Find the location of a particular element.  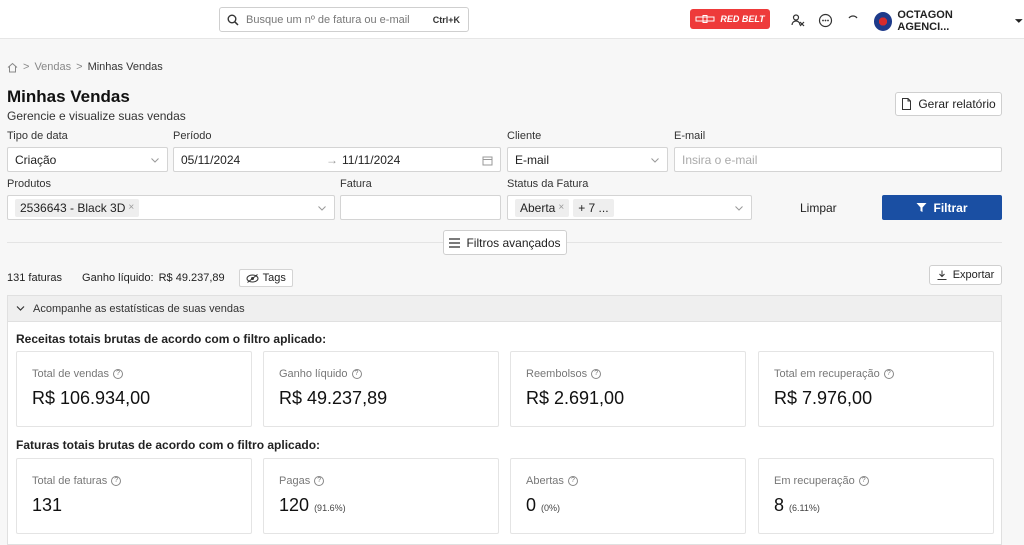

period-end: 11/11/2024 is located at coordinates (371, 160).